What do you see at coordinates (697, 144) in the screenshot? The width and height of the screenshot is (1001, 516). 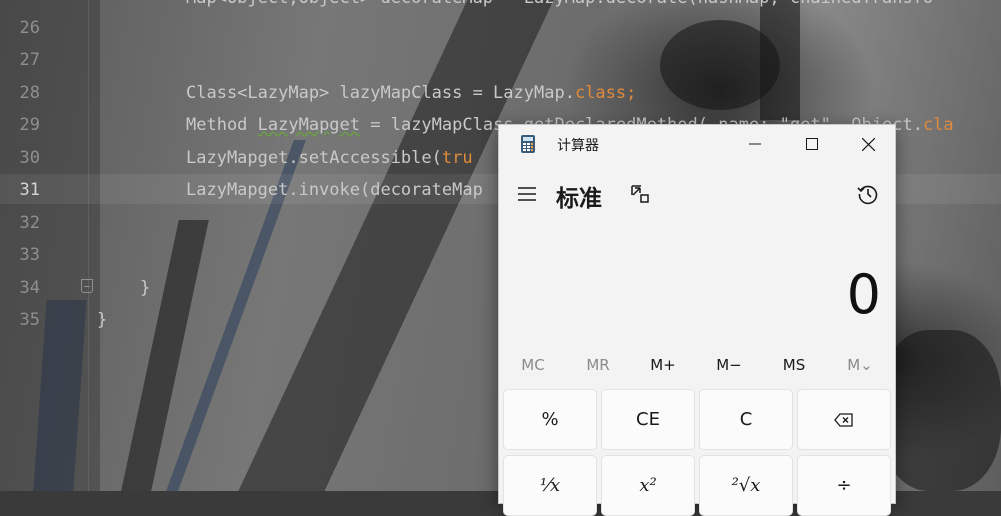 I see `title-bar: 计算器` at bounding box center [697, 144].